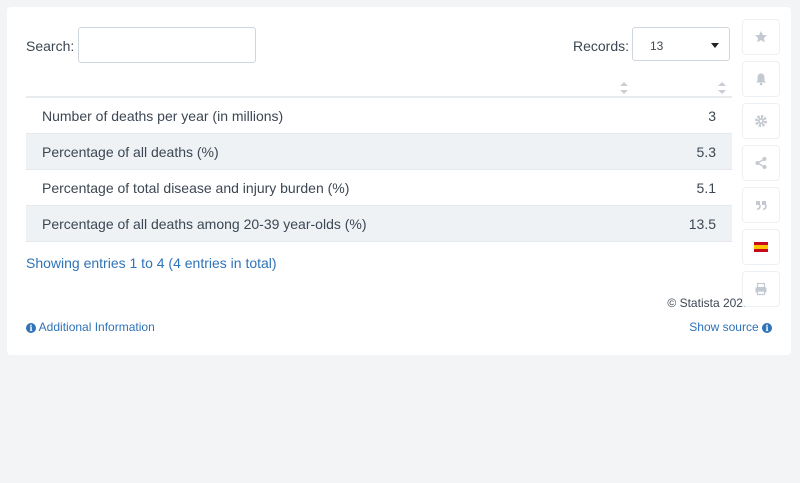 The width and height of the screenshot is (800, 483). What do you see at coordinates (702, 224) in the screenshot?
I see `row-value: 13.5` at bounding box center [702, 224].